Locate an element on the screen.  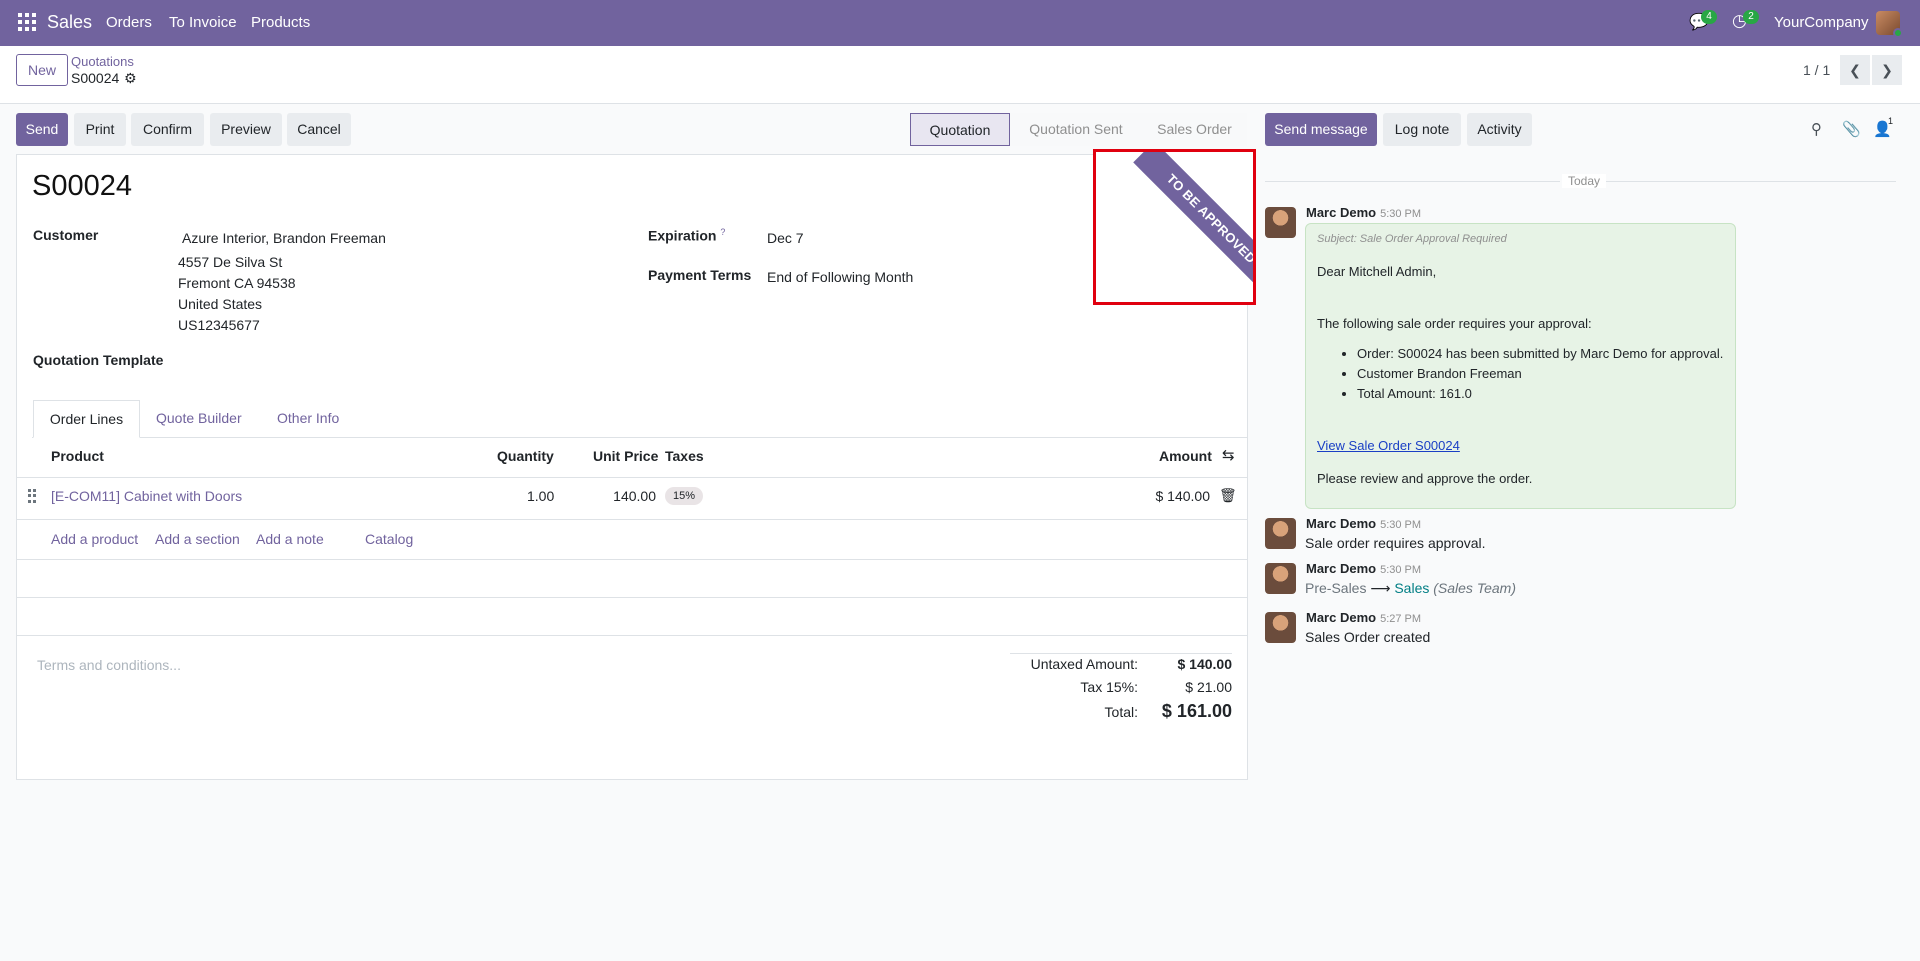
arrow-icon: ⟶ is located at coordinates (1380, 588).